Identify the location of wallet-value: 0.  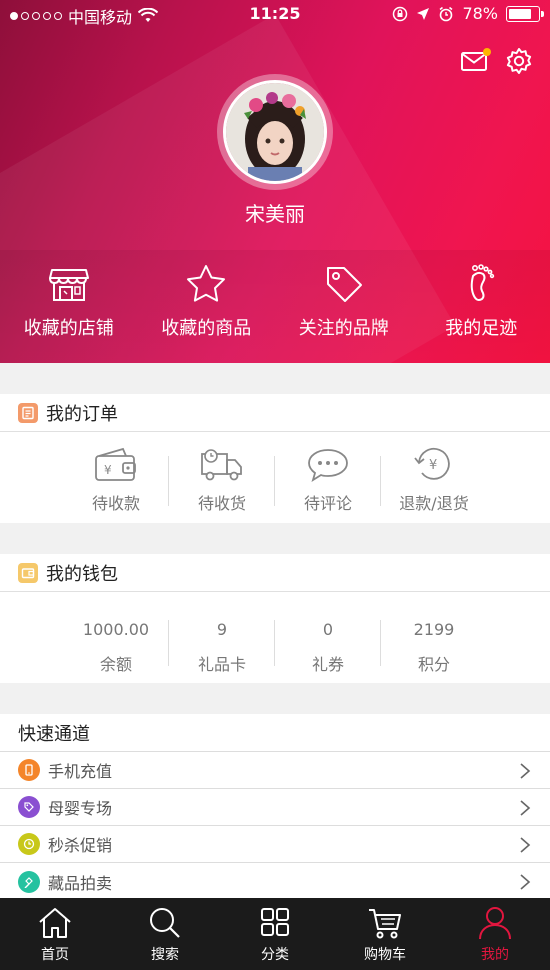
(328, 629).